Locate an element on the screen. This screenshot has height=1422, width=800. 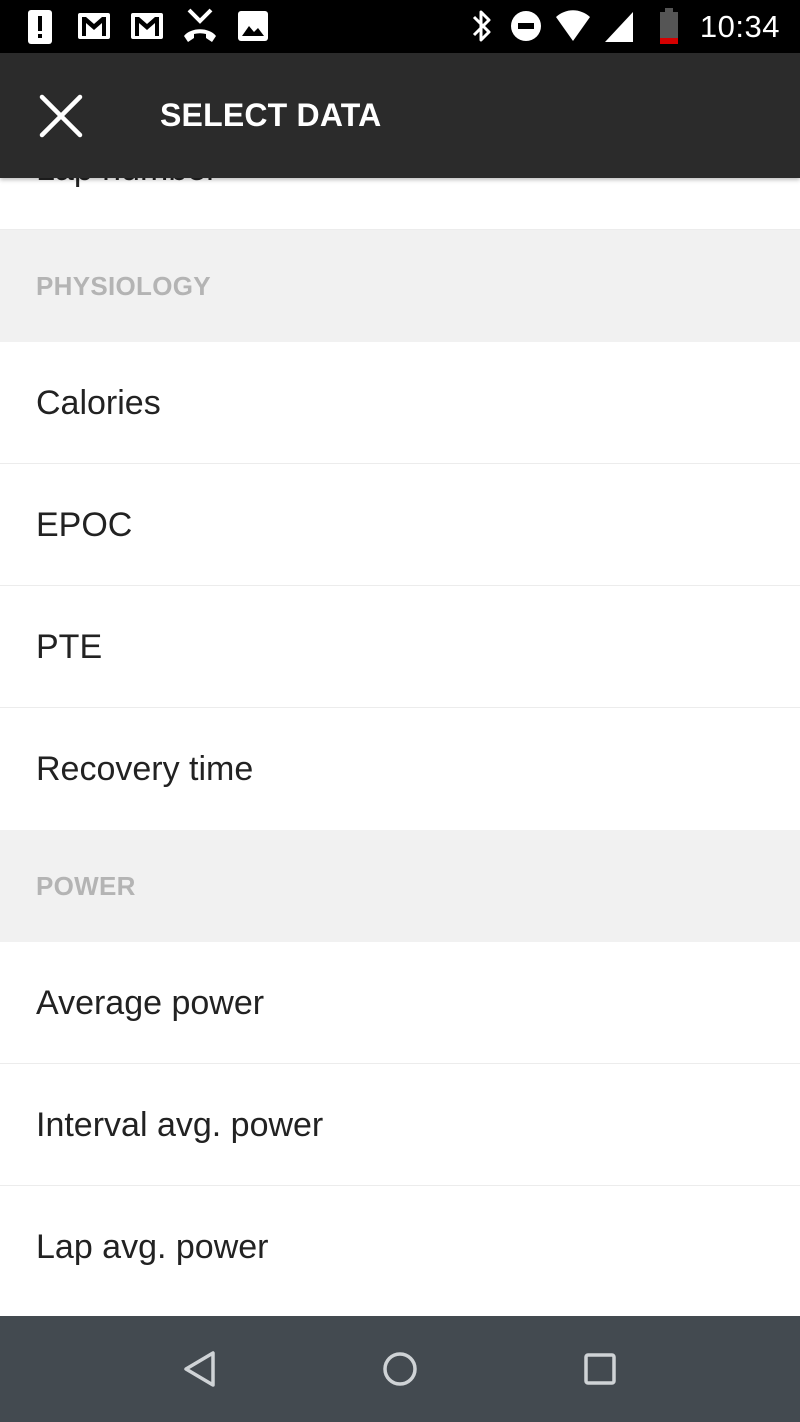
section-header-power: POWER is located at coordinates (400, 886).